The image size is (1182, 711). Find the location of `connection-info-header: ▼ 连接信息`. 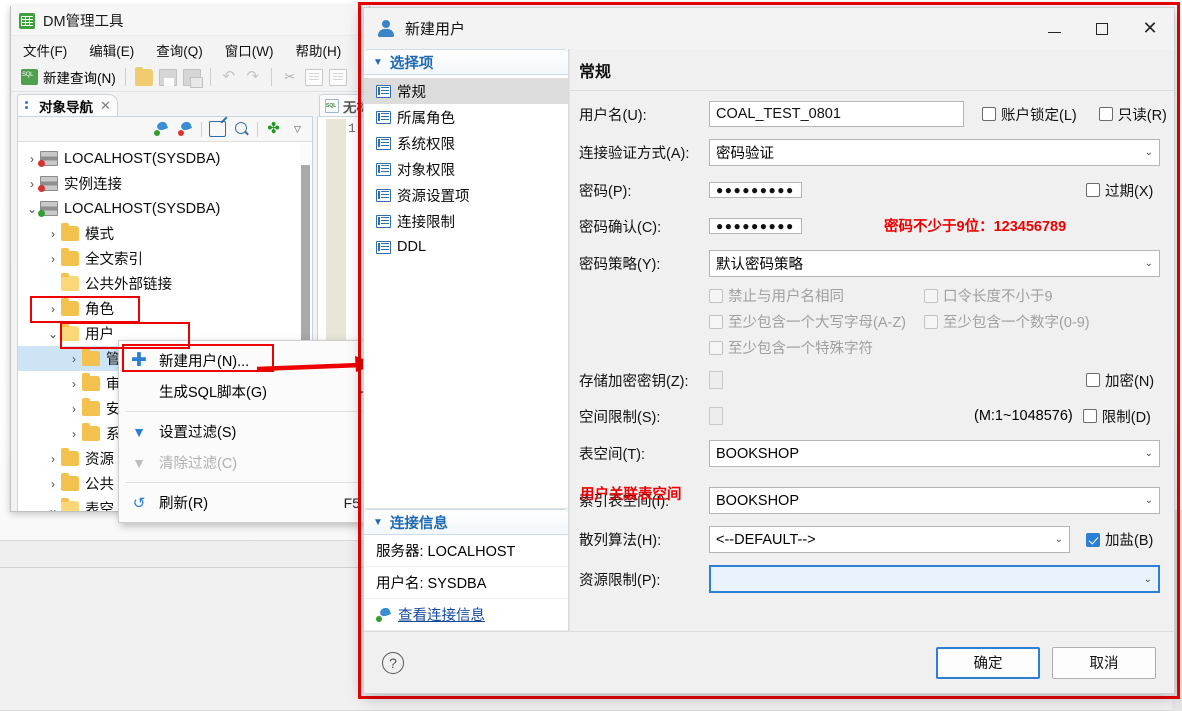

connection-info-header: ▼ 连接信息 is located at coordinates (466, 522).